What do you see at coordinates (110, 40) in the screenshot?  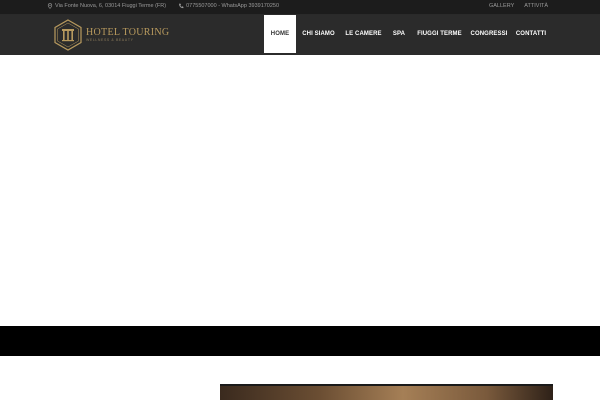 I see `hotel-tagline: WELLNESS & BEAUTY` at bounding box center [110, 40].